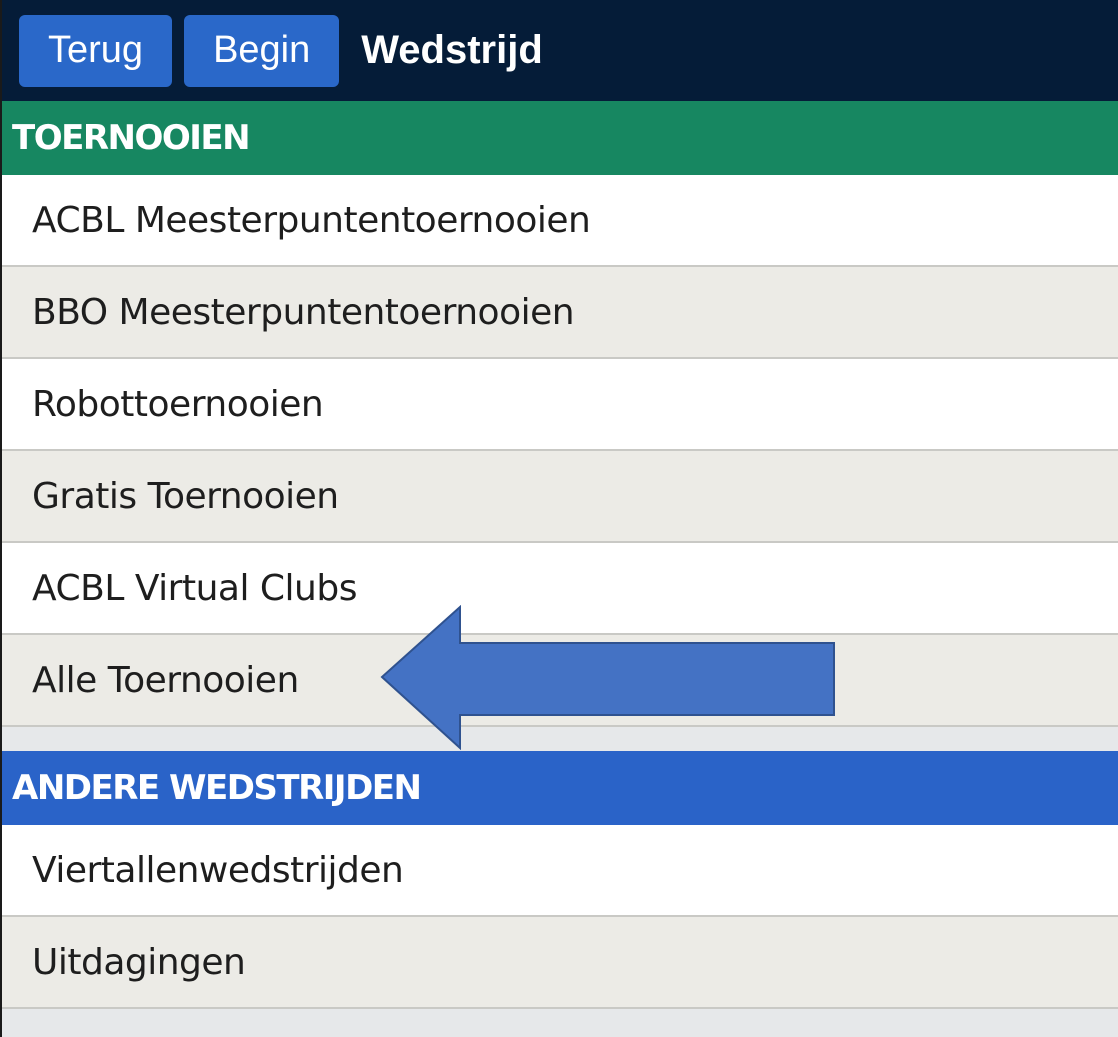 Image resolution: width=1118 pixels, height=1037 pixels. Describe the element at coordinates (262, 50) in the screenshot. I see `home-button: Begin` at that location.